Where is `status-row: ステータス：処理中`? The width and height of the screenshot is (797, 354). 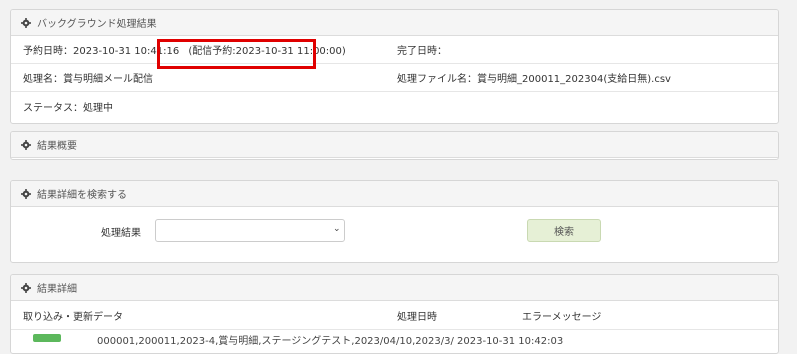 status-row: ステータス：処理中 is located at coordinates (394, 106).